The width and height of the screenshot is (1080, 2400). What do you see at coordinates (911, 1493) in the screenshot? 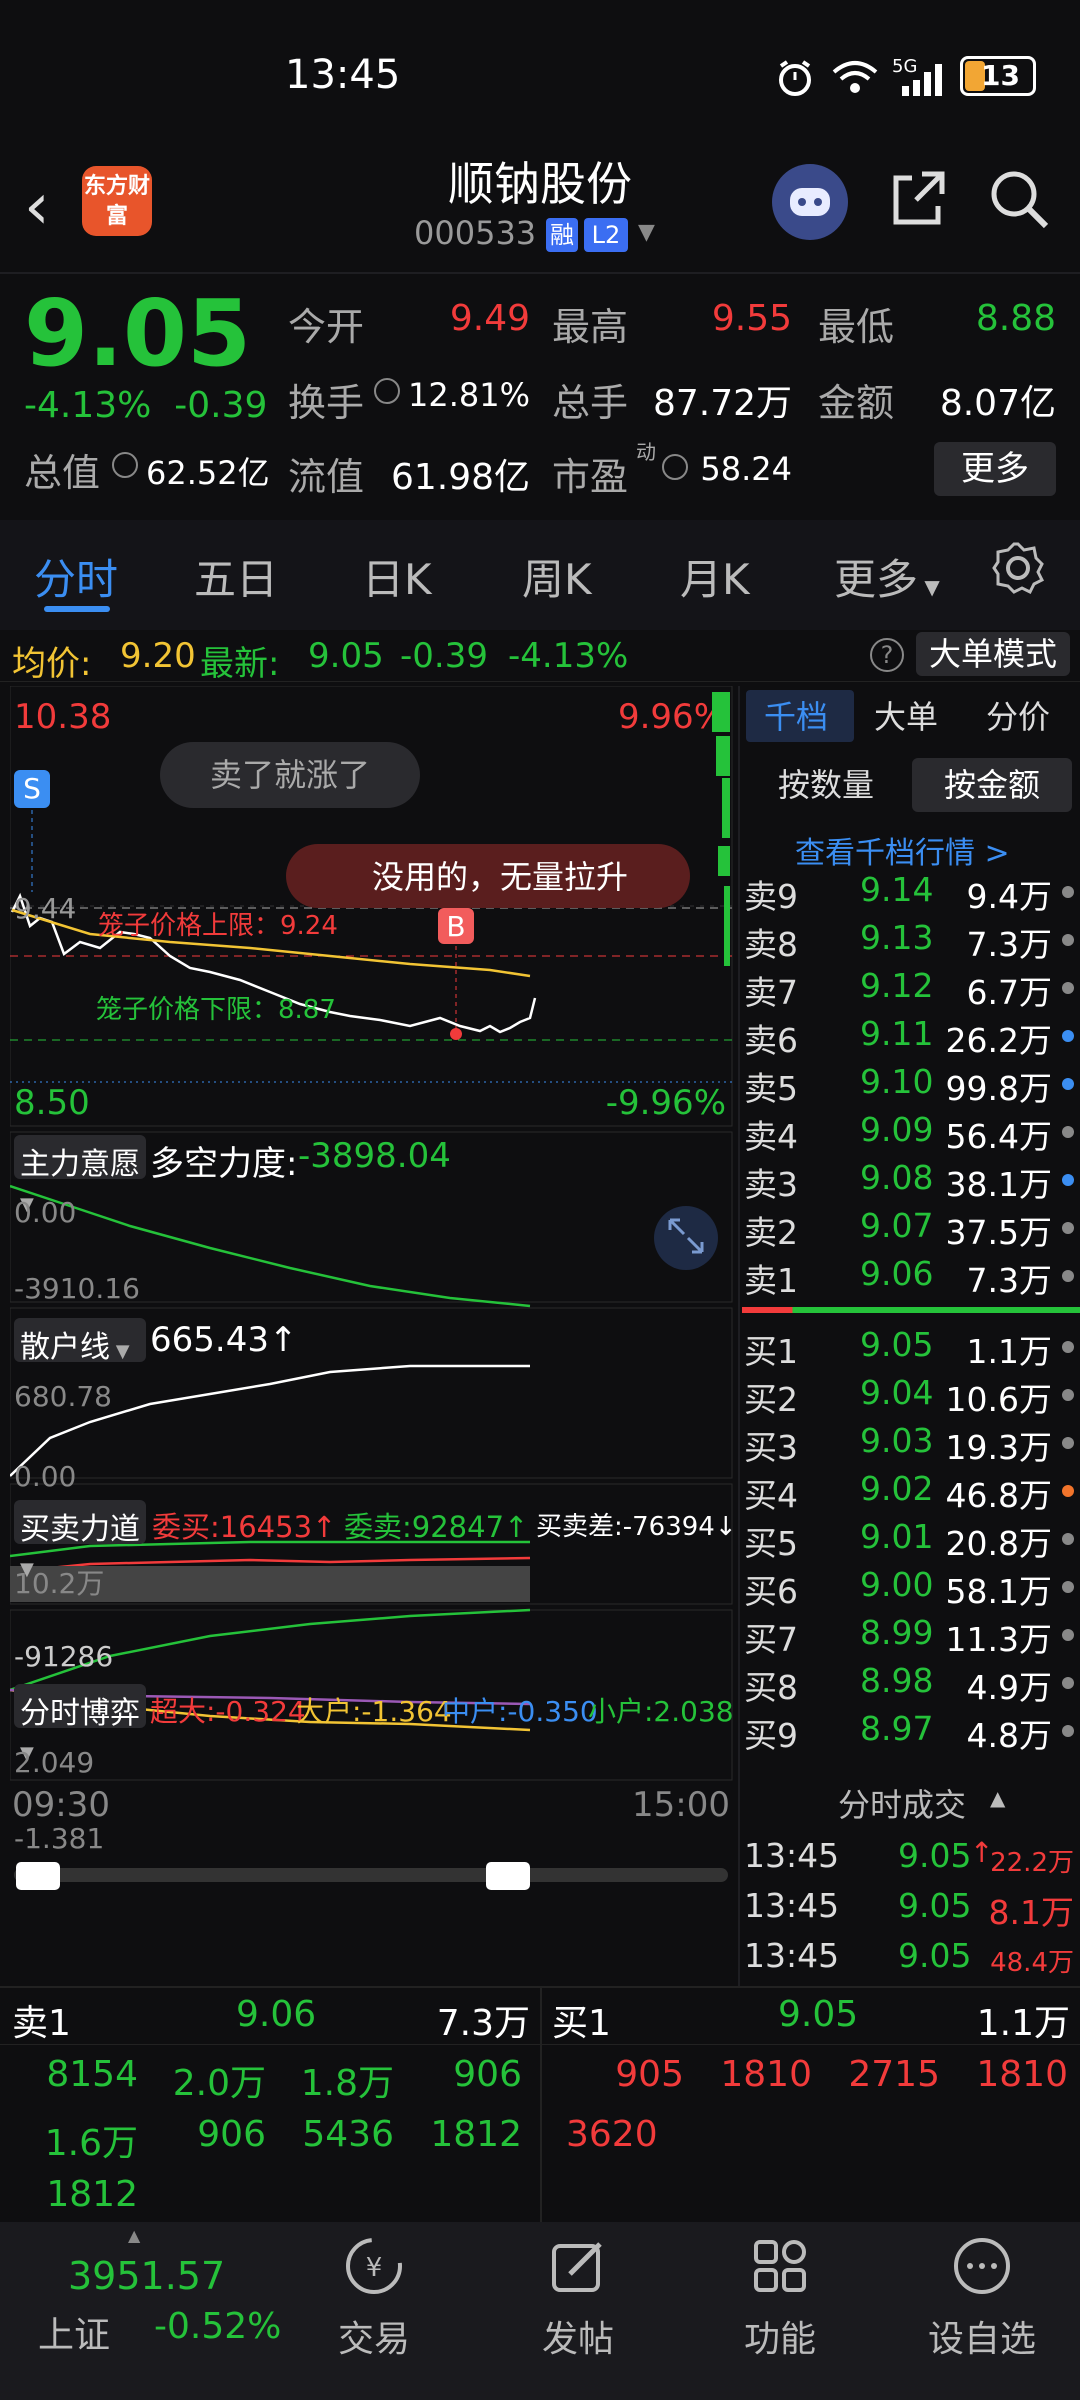
I see `bid-row: 买4 9.02 46.8万` at bounding box center [911, 1493].